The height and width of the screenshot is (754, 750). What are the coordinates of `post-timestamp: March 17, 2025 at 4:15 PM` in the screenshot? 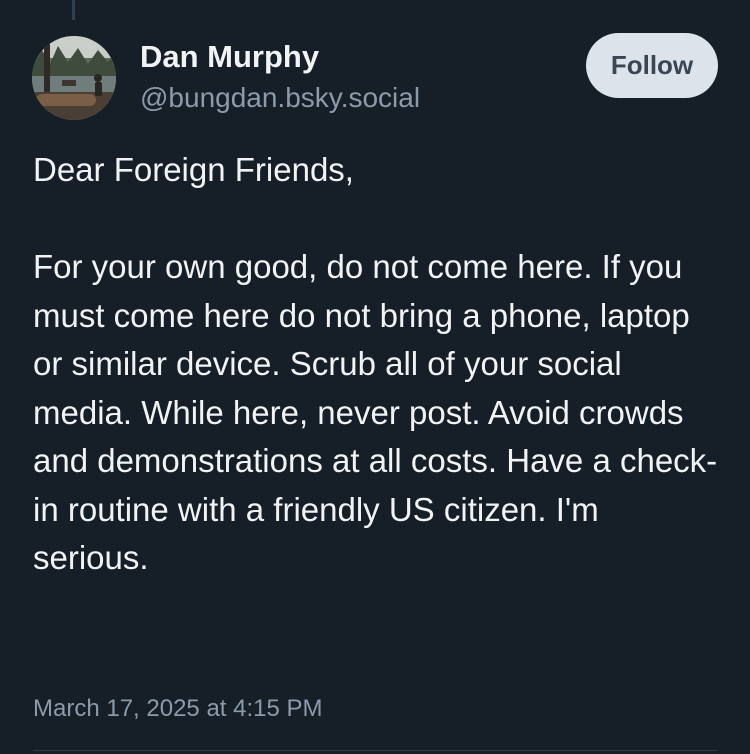 It's located at (178, 709).